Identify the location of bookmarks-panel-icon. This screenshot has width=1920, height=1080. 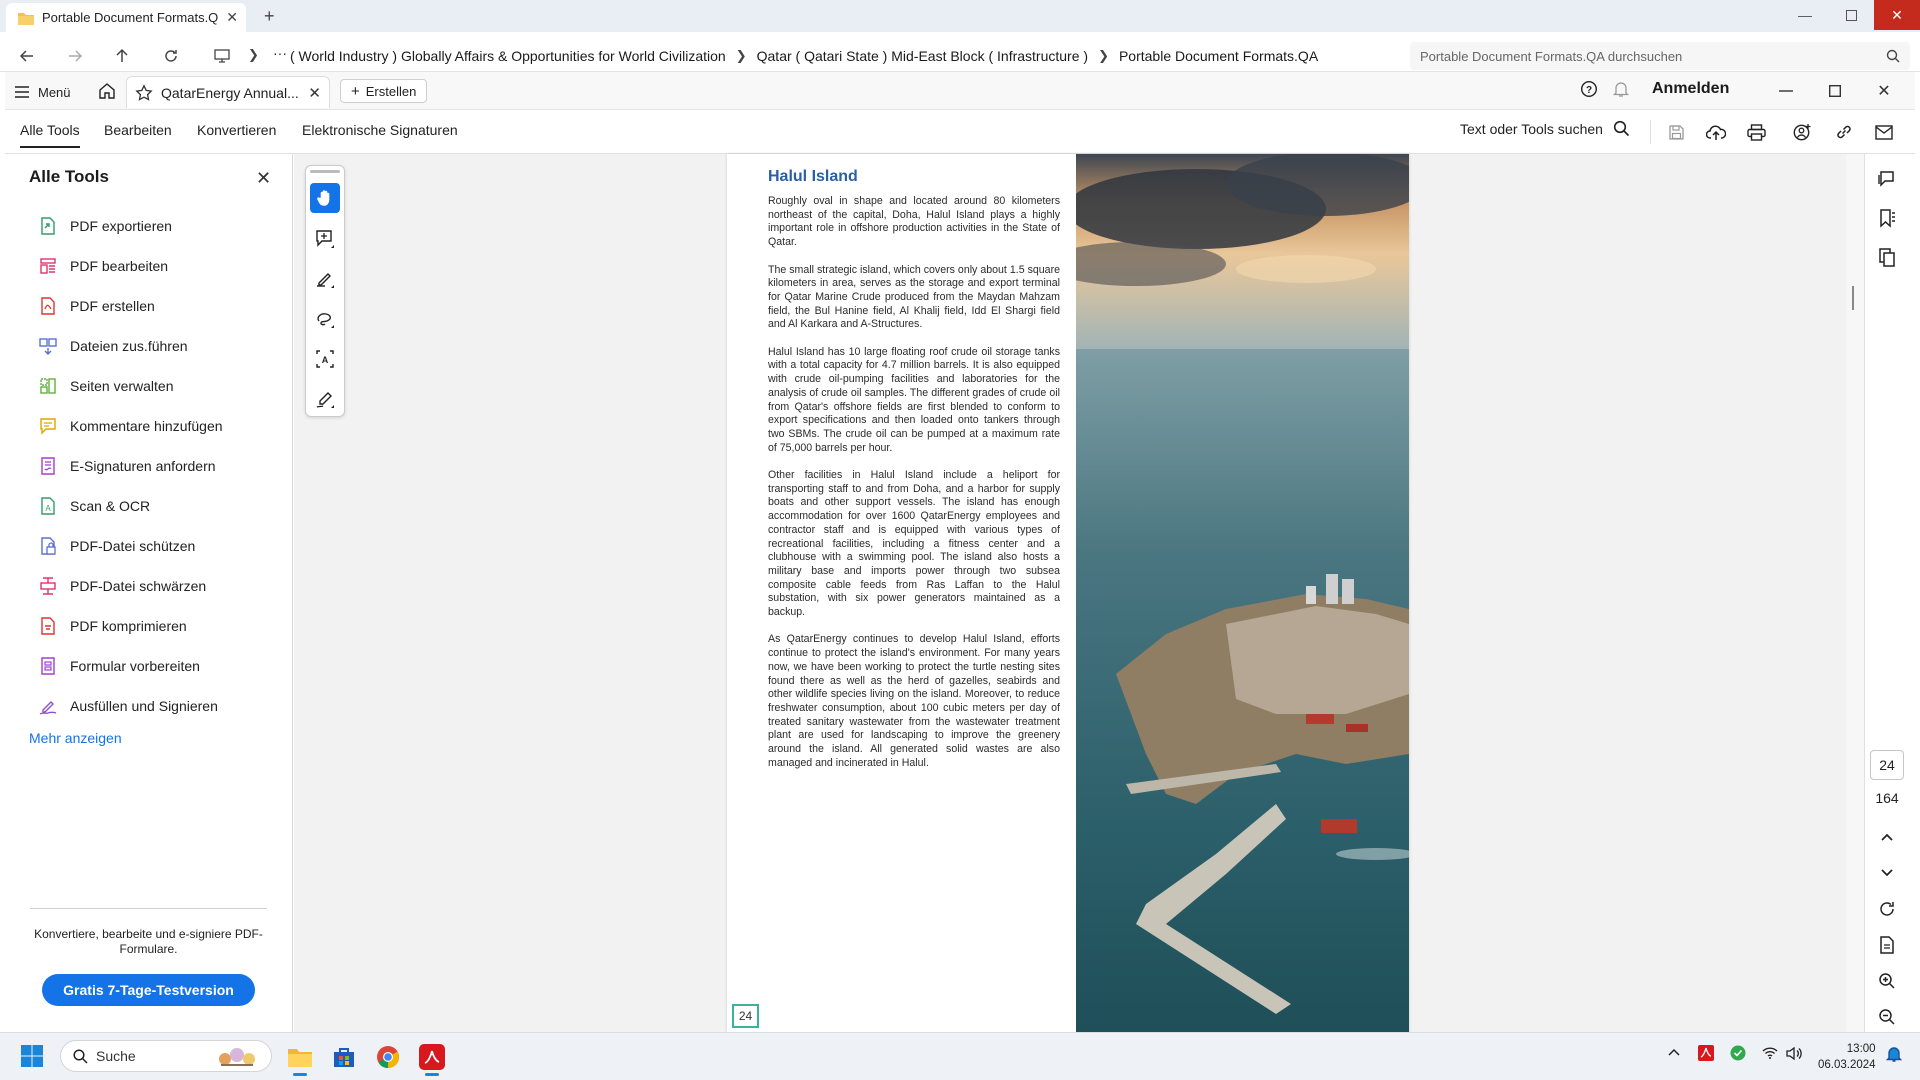
(1887, 218).